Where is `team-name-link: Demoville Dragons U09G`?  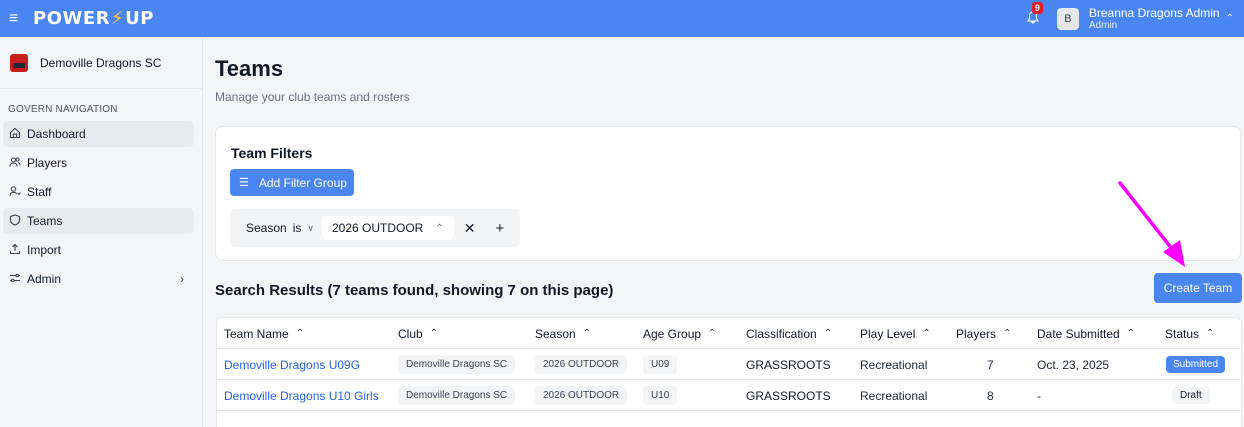 team-name-link: Demoville Dragons U09G is located at coordinates (292, 364).